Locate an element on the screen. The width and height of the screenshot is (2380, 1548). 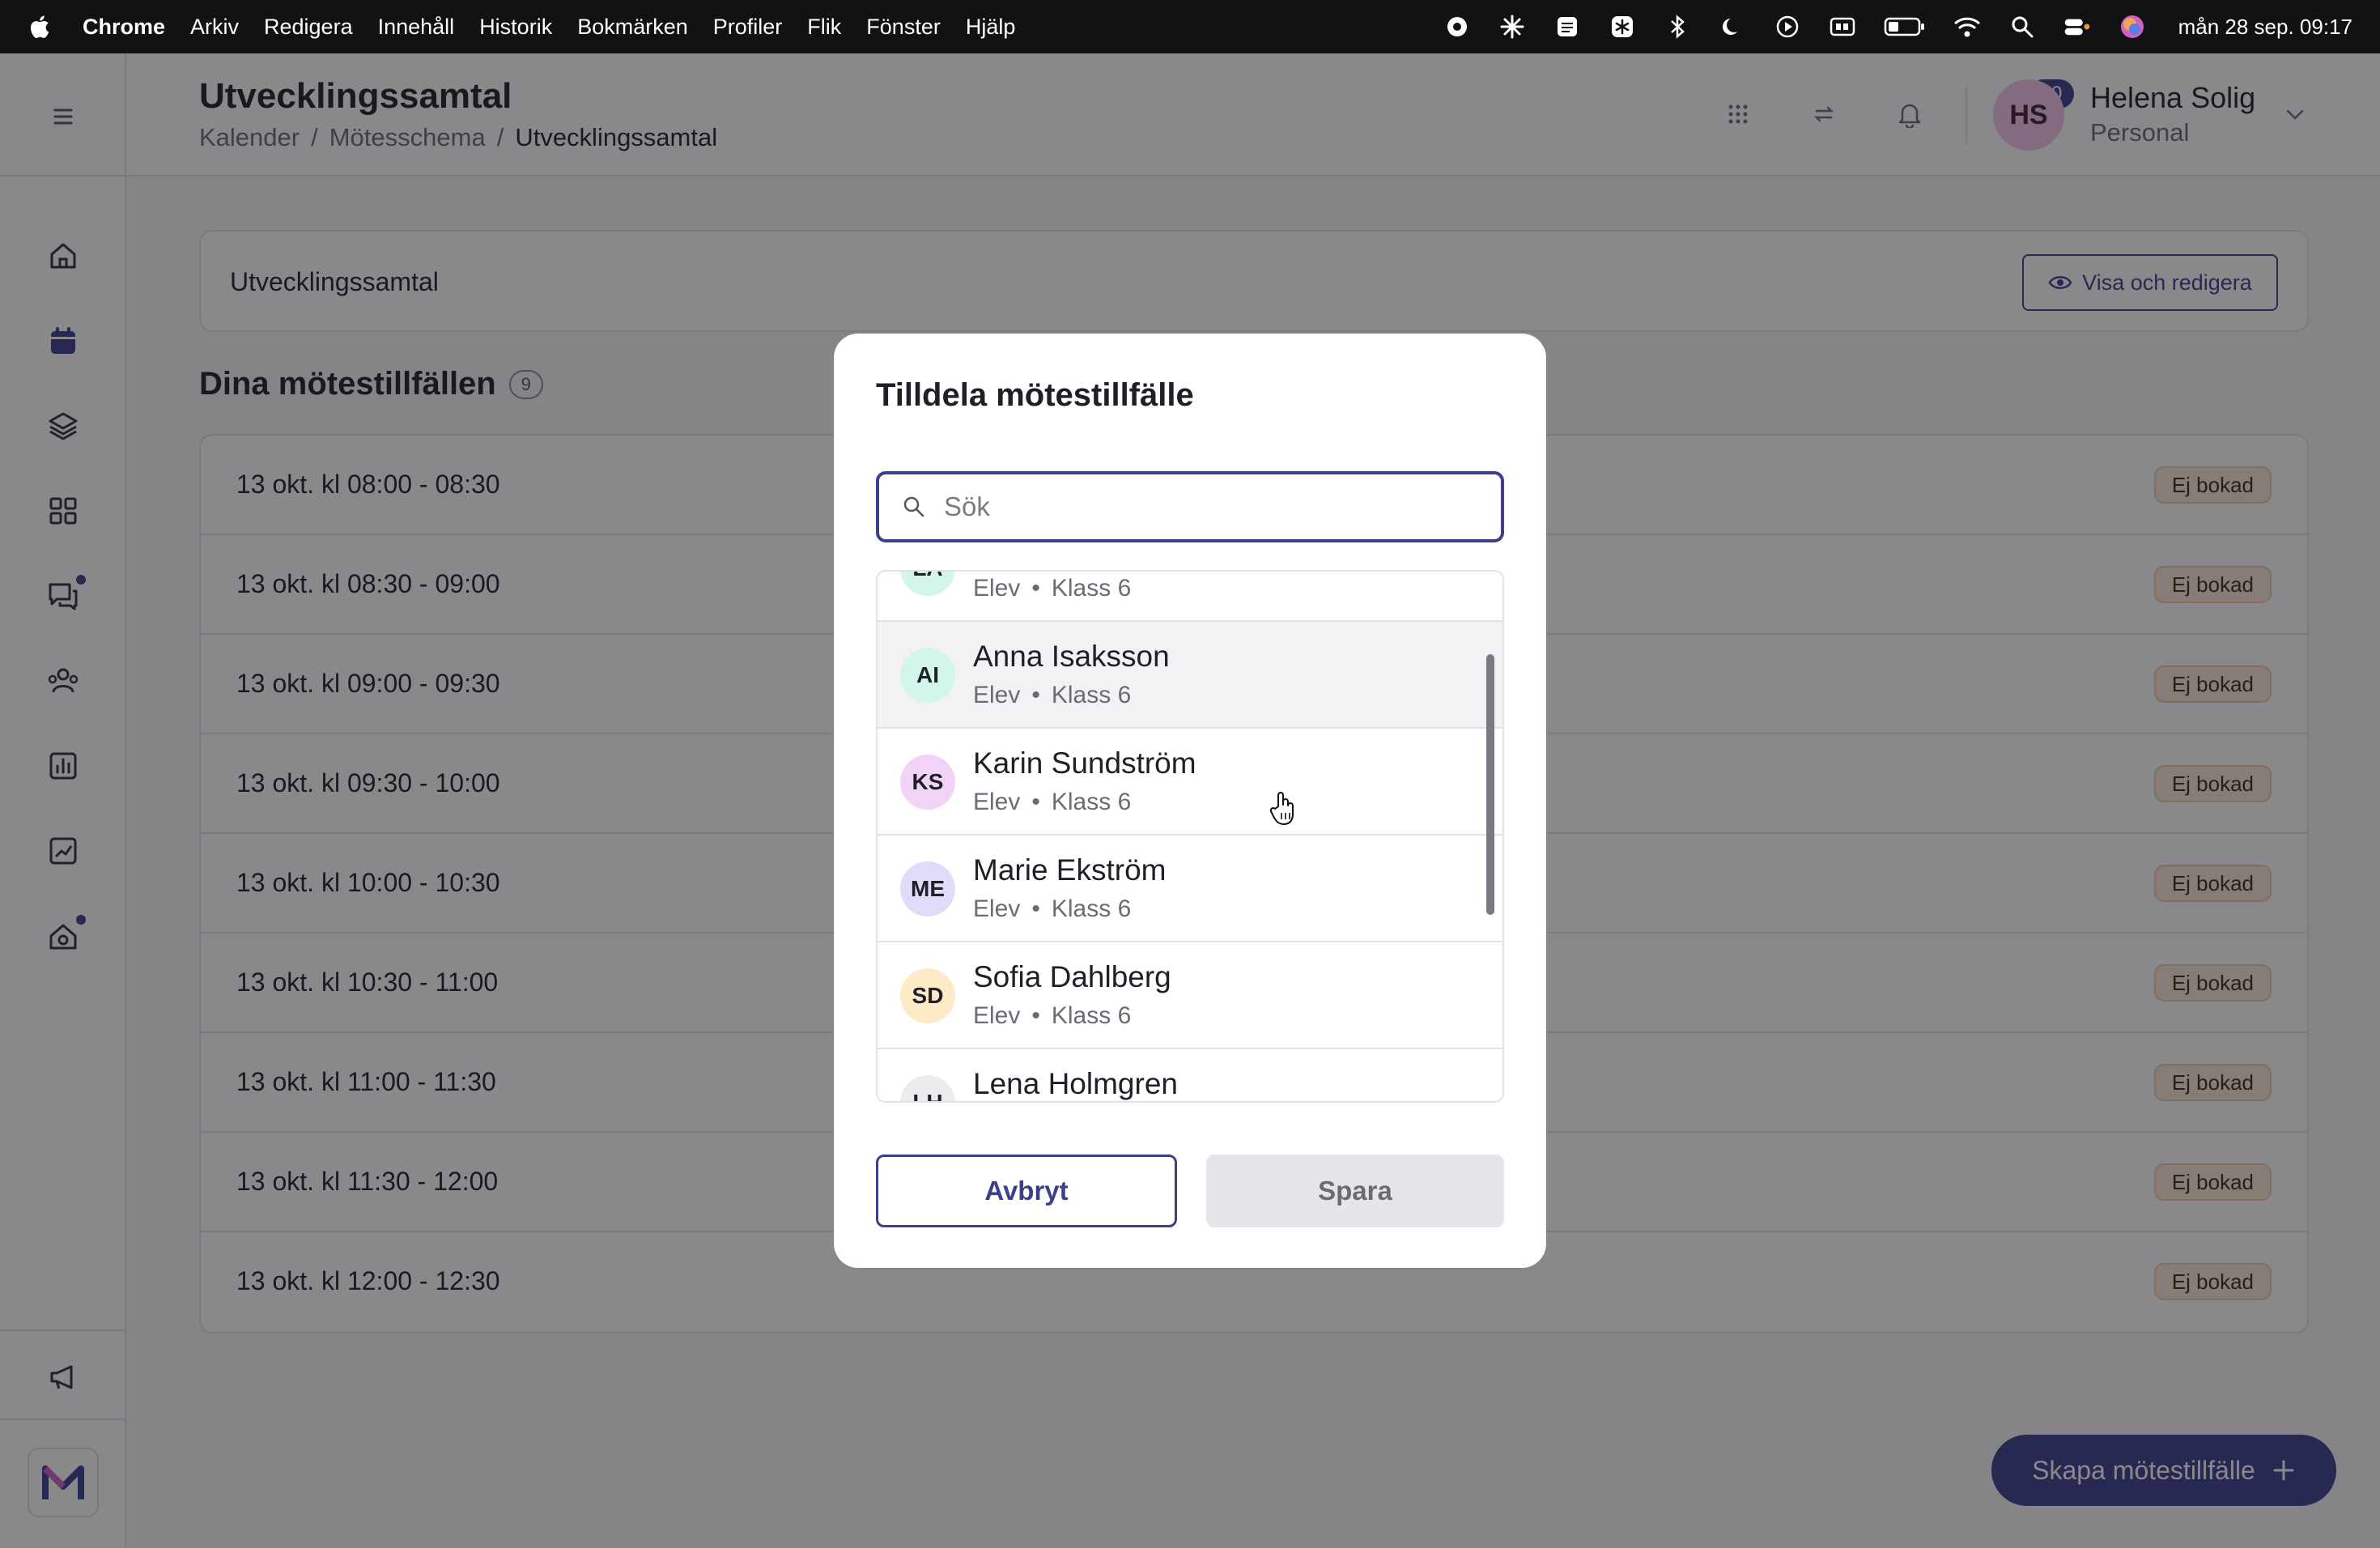
input-source-icon is located at coordinates (1842, 27).